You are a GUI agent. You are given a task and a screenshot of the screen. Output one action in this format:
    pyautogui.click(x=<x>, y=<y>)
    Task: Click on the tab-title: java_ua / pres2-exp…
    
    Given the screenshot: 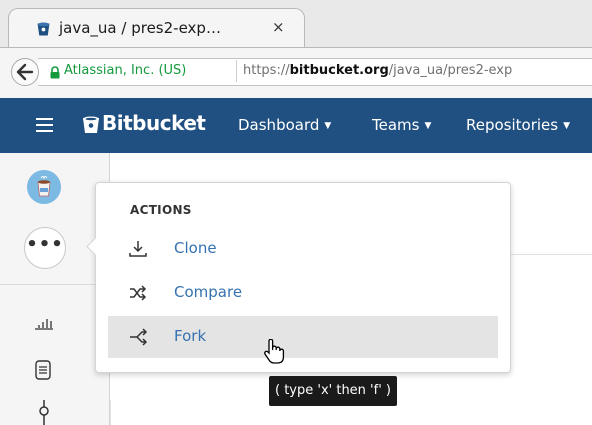 What is the action you would take?
    pyautogui.click(x=140, y=28)
    